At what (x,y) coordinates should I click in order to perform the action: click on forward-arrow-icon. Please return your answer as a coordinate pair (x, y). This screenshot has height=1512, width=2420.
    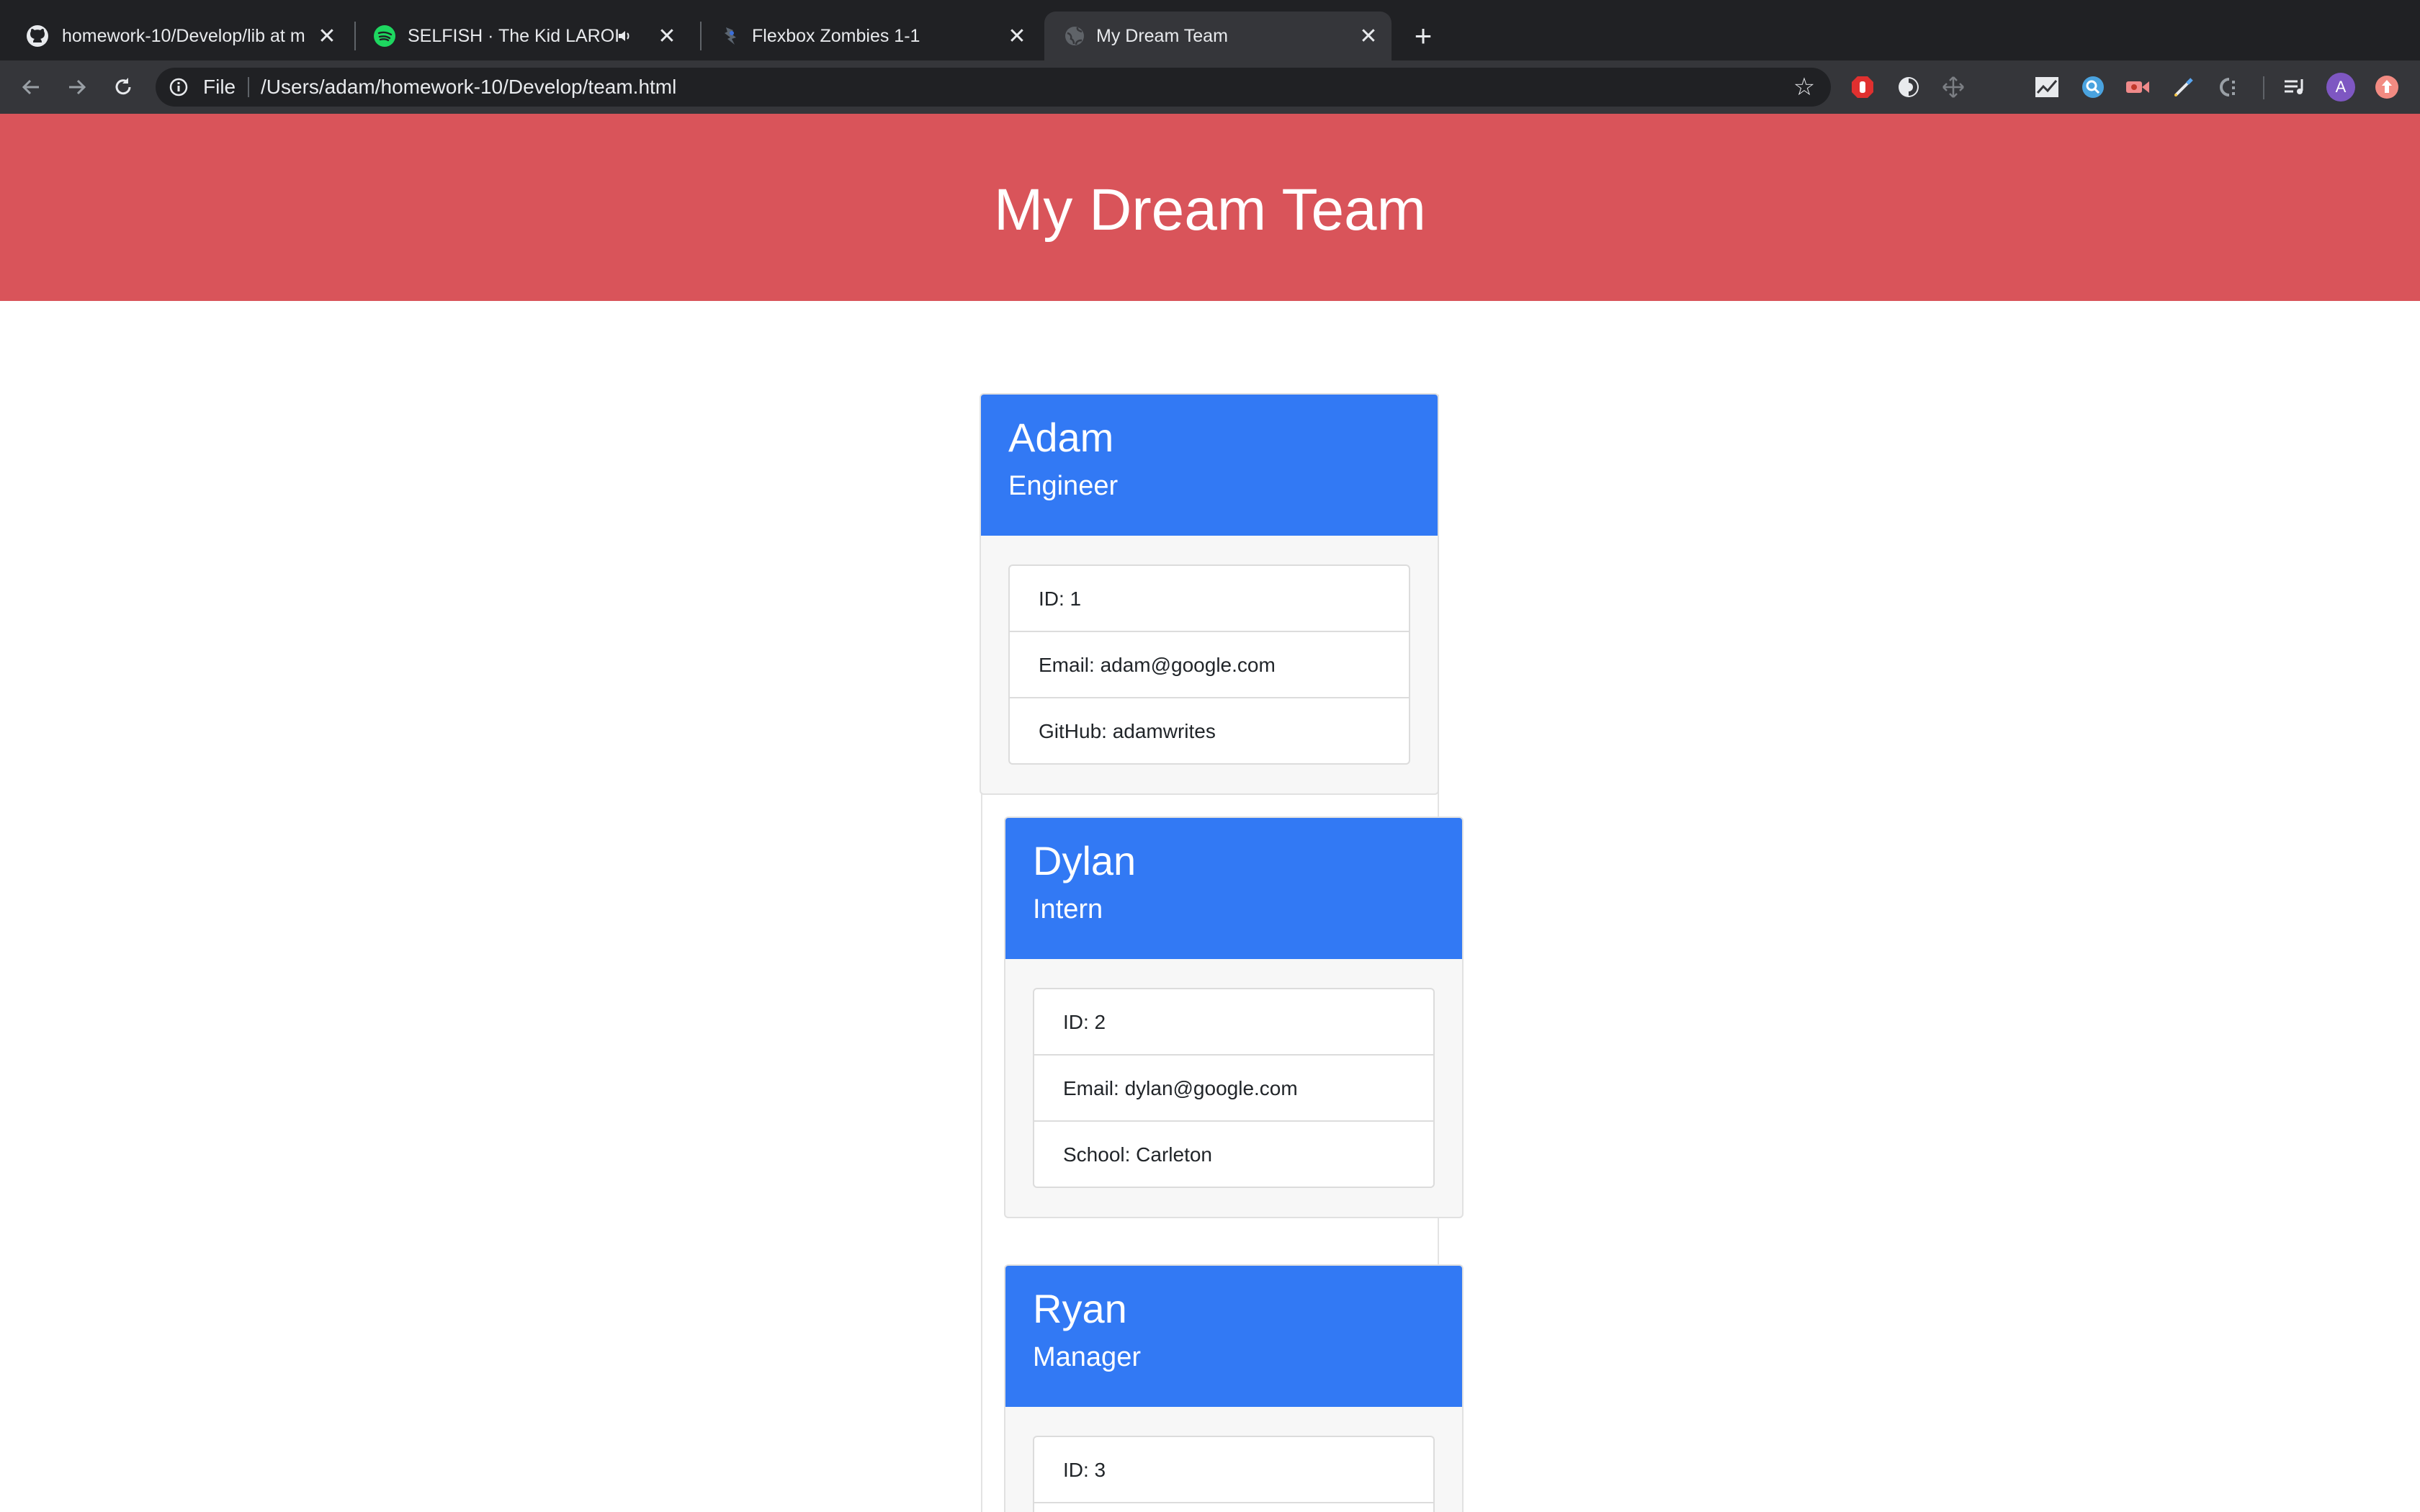
    Looking at the image, I should click on (77, 87).